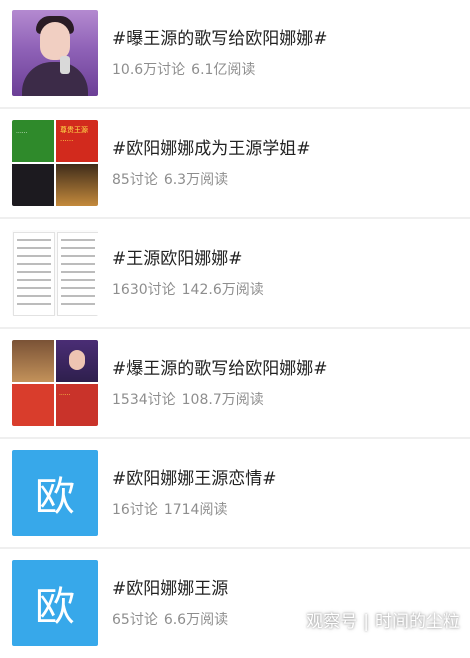 The image size is (470, 658). I want to click on discussion-count: 85讨论, so click(135, 180).